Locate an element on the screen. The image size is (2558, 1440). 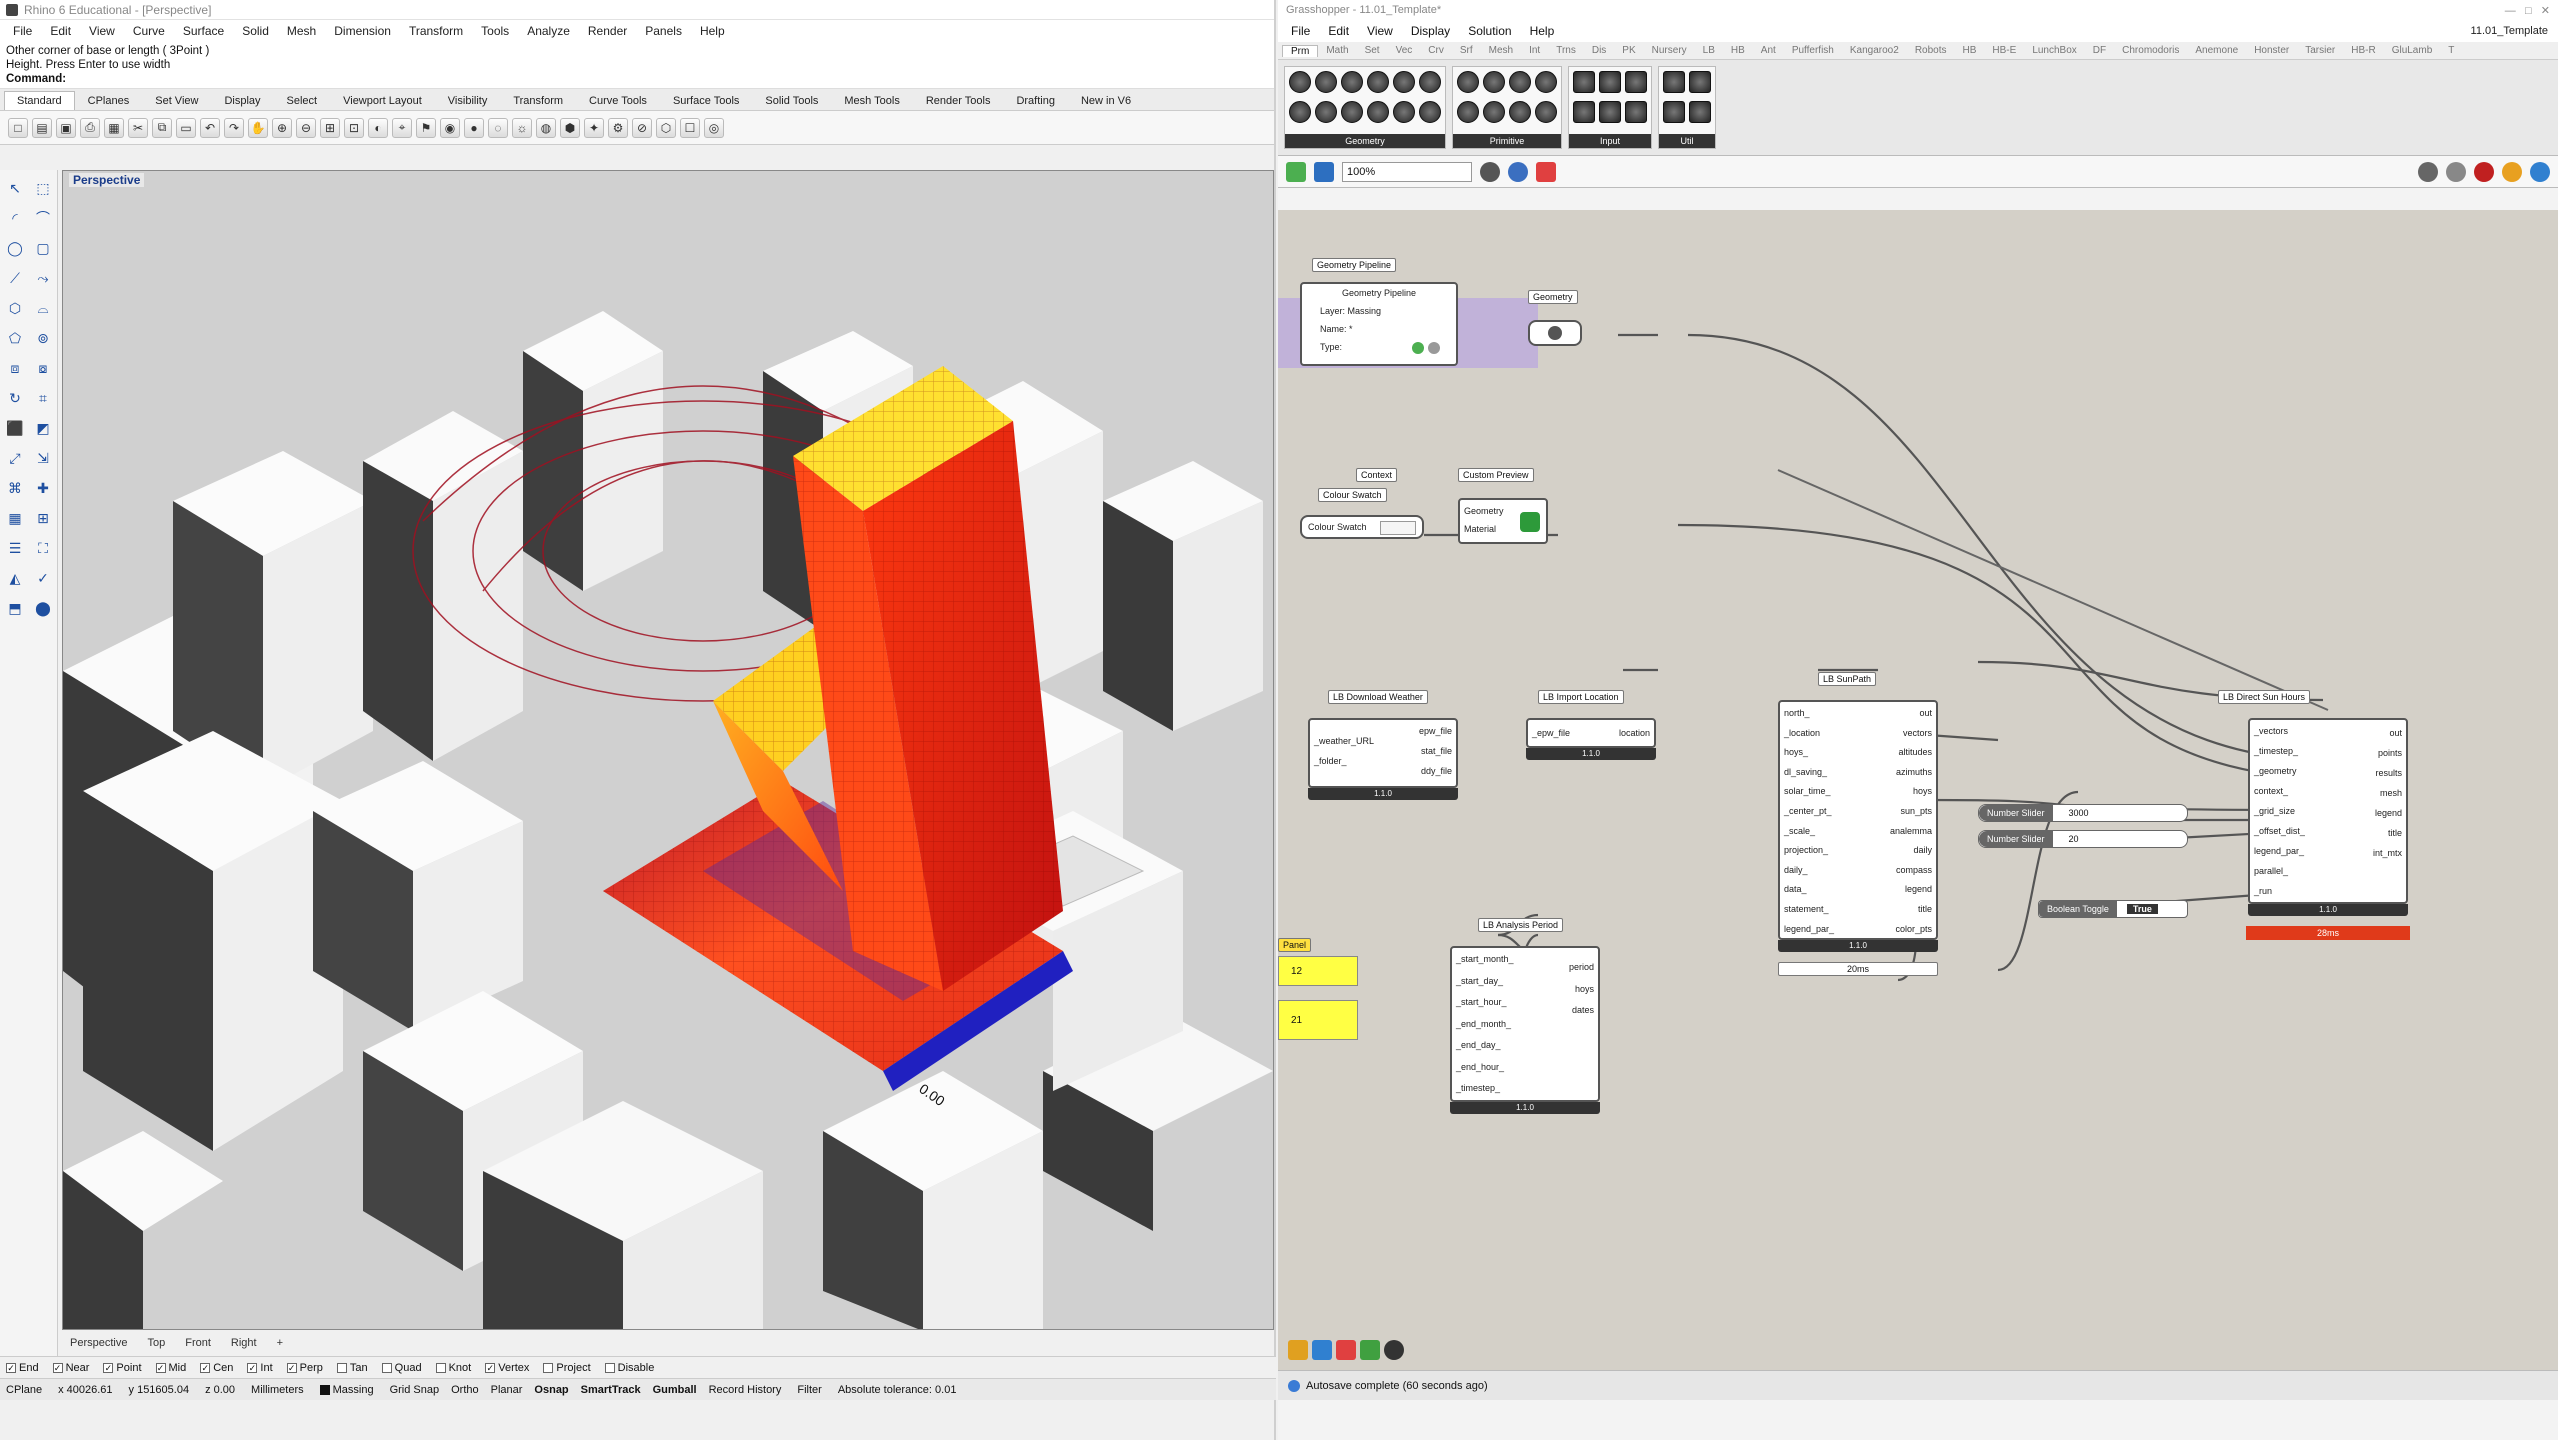
input-param: north_ is located at coordinates (1797, 714).